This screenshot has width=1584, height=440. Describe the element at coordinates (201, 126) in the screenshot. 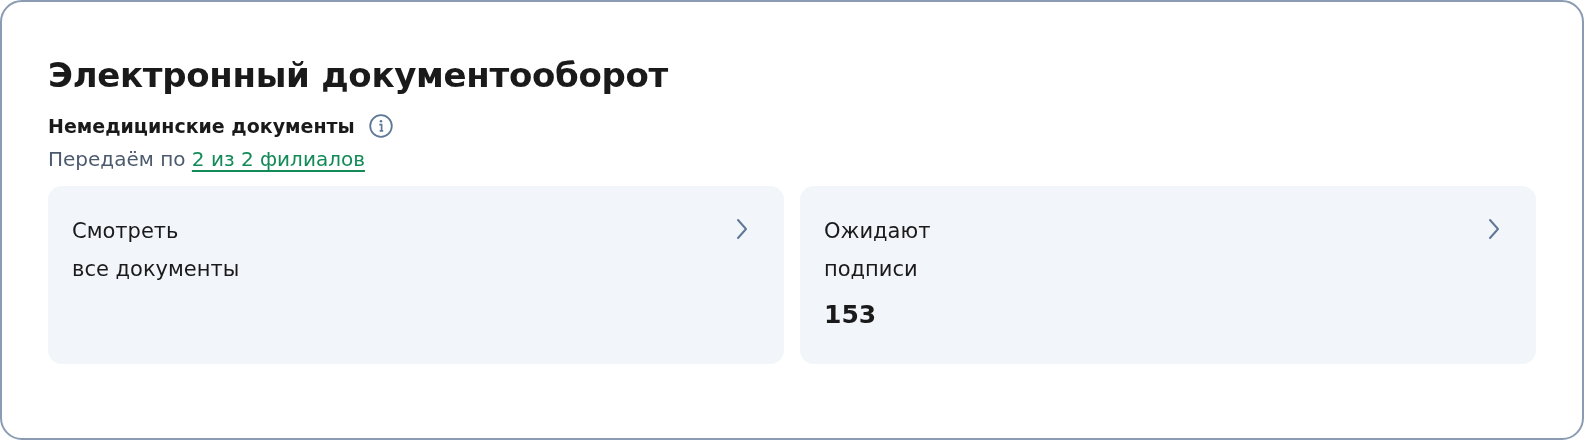

I see `section-heading: Немедицинские документы` at that location.